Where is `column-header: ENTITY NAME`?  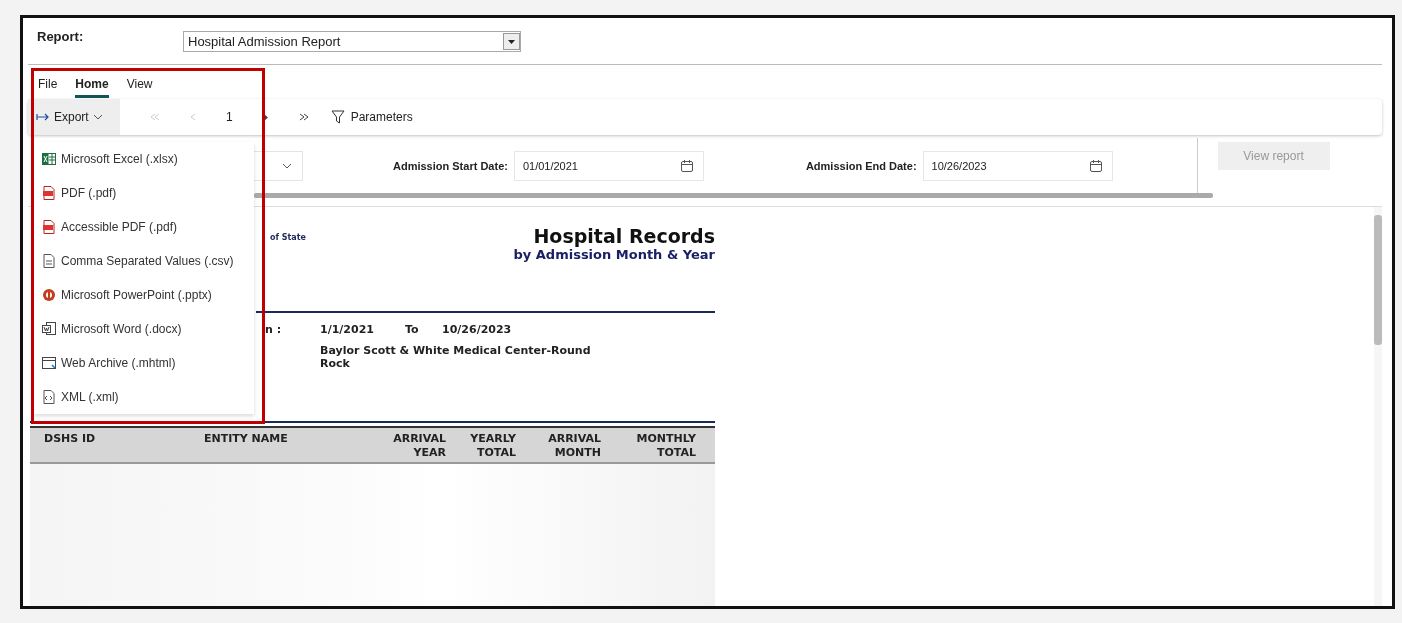
column-header: ENTITY NAME is located at coordinates (246, 439).